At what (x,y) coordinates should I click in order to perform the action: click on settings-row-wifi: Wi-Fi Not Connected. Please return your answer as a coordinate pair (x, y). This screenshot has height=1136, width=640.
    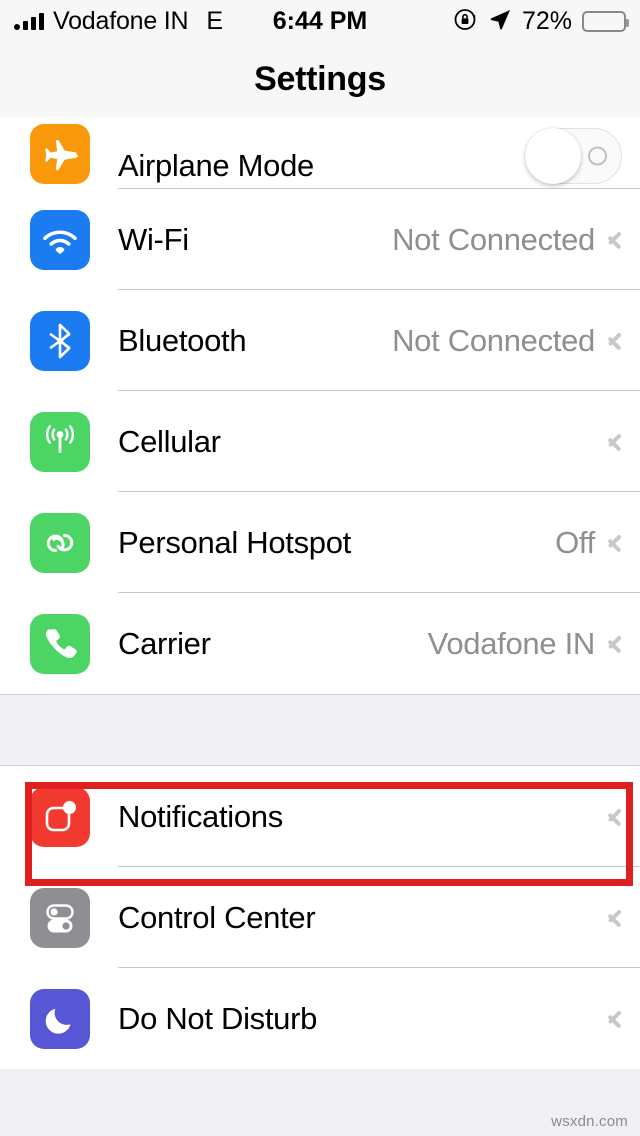
    Looking at the image, I should click on (320, 239).